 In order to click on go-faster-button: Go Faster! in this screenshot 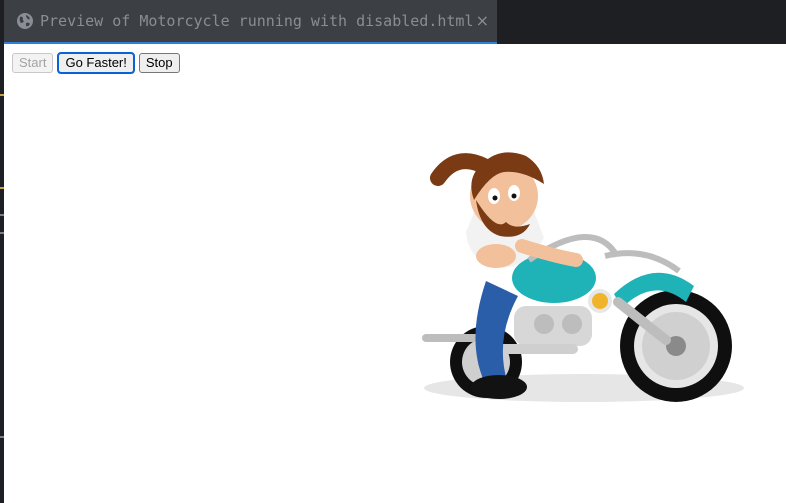, I will do `click(96, 63)`.